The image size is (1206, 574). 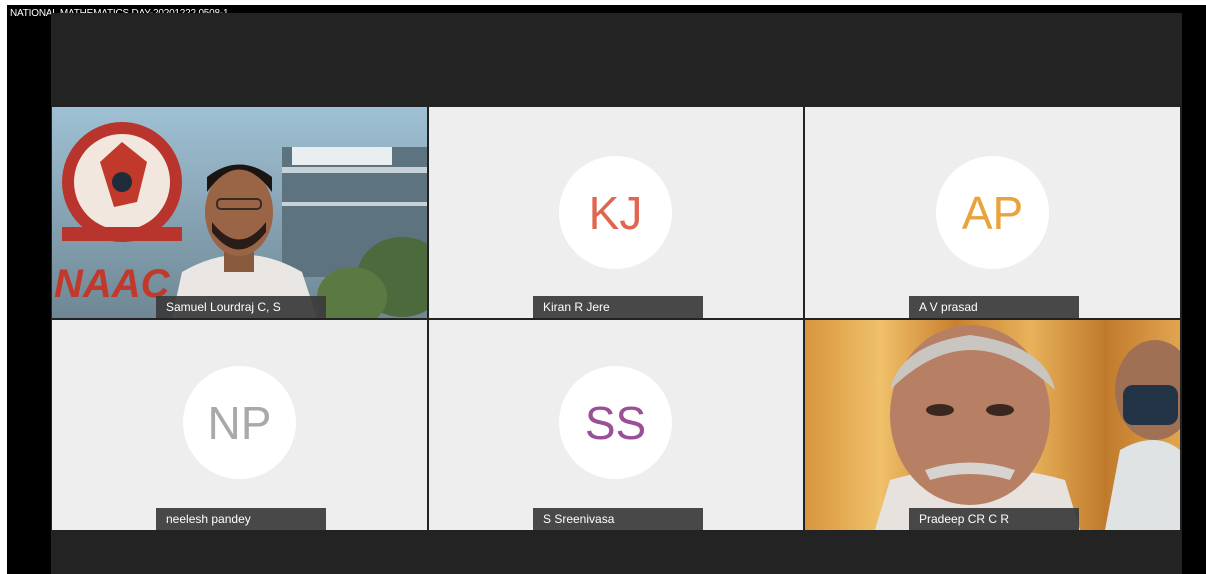 What do you see at coordinates (579, 519) in the screenshot?
I see `participant-name: S Sreenivasa` at bounding box center [579, 519].